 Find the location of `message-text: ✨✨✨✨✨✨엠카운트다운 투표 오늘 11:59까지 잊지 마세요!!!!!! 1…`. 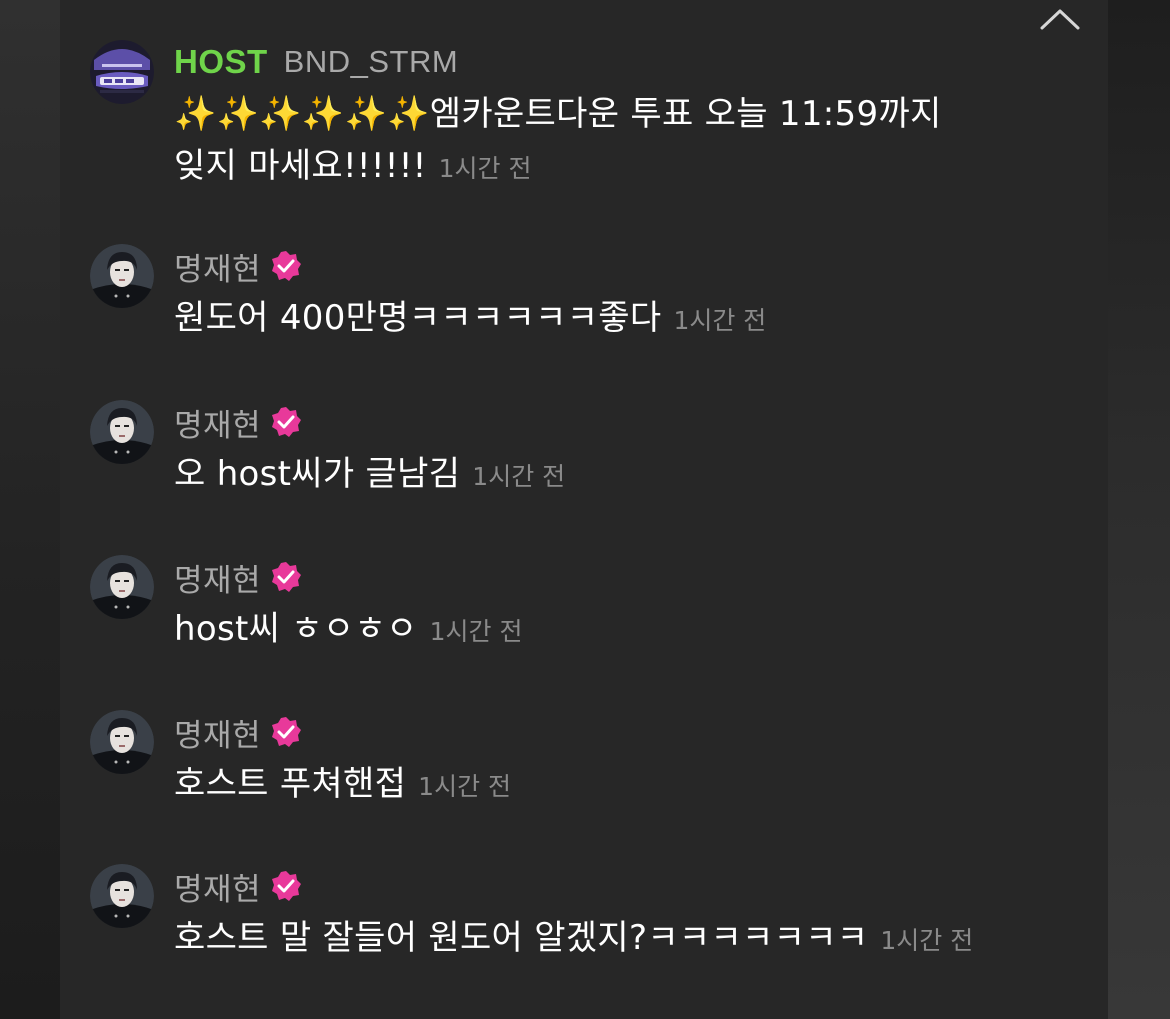

message-text: ✨✨✨✨✨✨엠카운트다운 투표 오늘 11:59까지 잊지 마세요!!!!!! 1… is located at coordinates (559, 141).